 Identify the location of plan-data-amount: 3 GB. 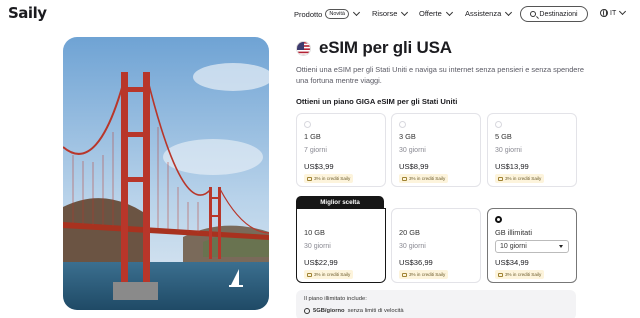
(407, 136).